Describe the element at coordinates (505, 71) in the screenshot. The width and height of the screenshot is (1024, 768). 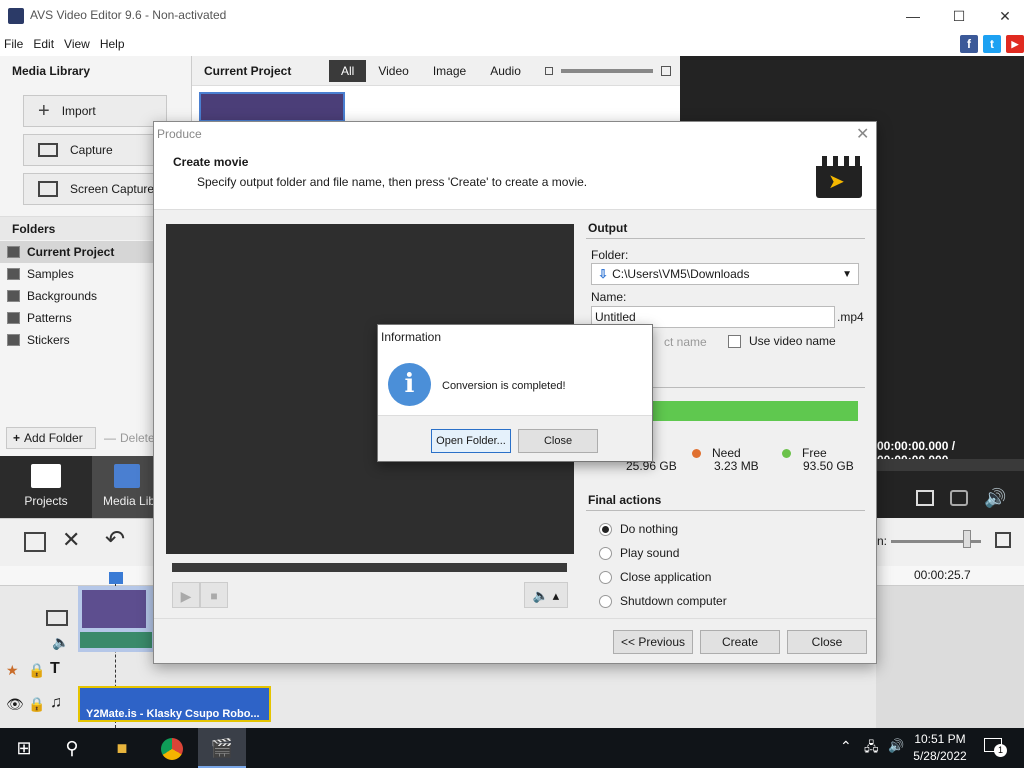
I see `filter-tab-audio: Audio` at that location.